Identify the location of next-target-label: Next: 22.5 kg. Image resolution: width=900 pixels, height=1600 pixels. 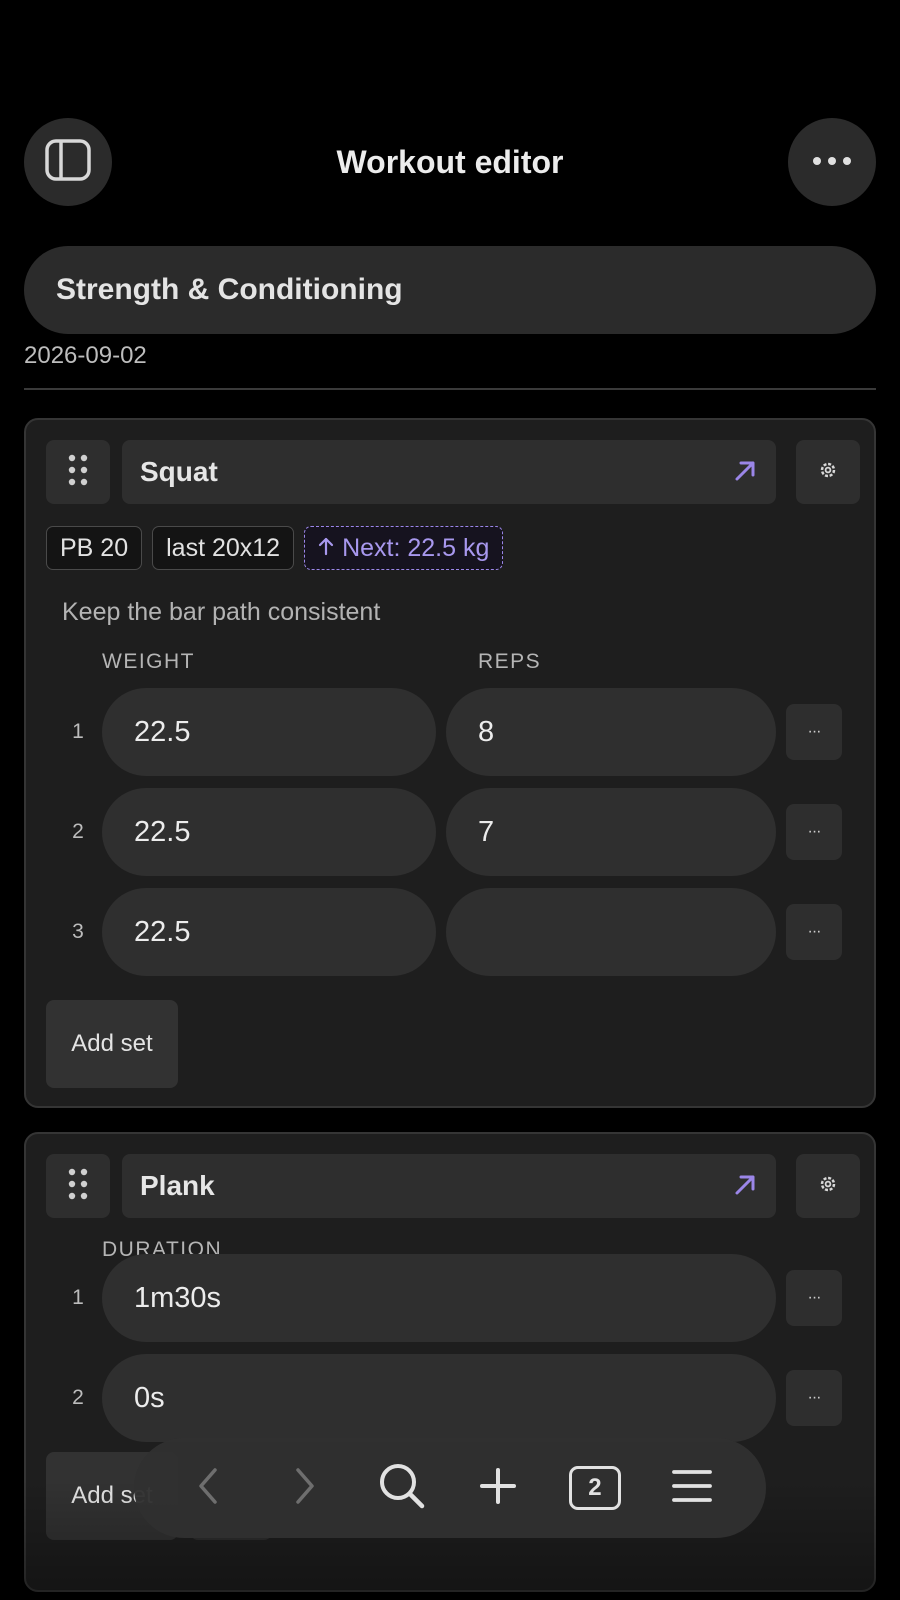
(416, 547).